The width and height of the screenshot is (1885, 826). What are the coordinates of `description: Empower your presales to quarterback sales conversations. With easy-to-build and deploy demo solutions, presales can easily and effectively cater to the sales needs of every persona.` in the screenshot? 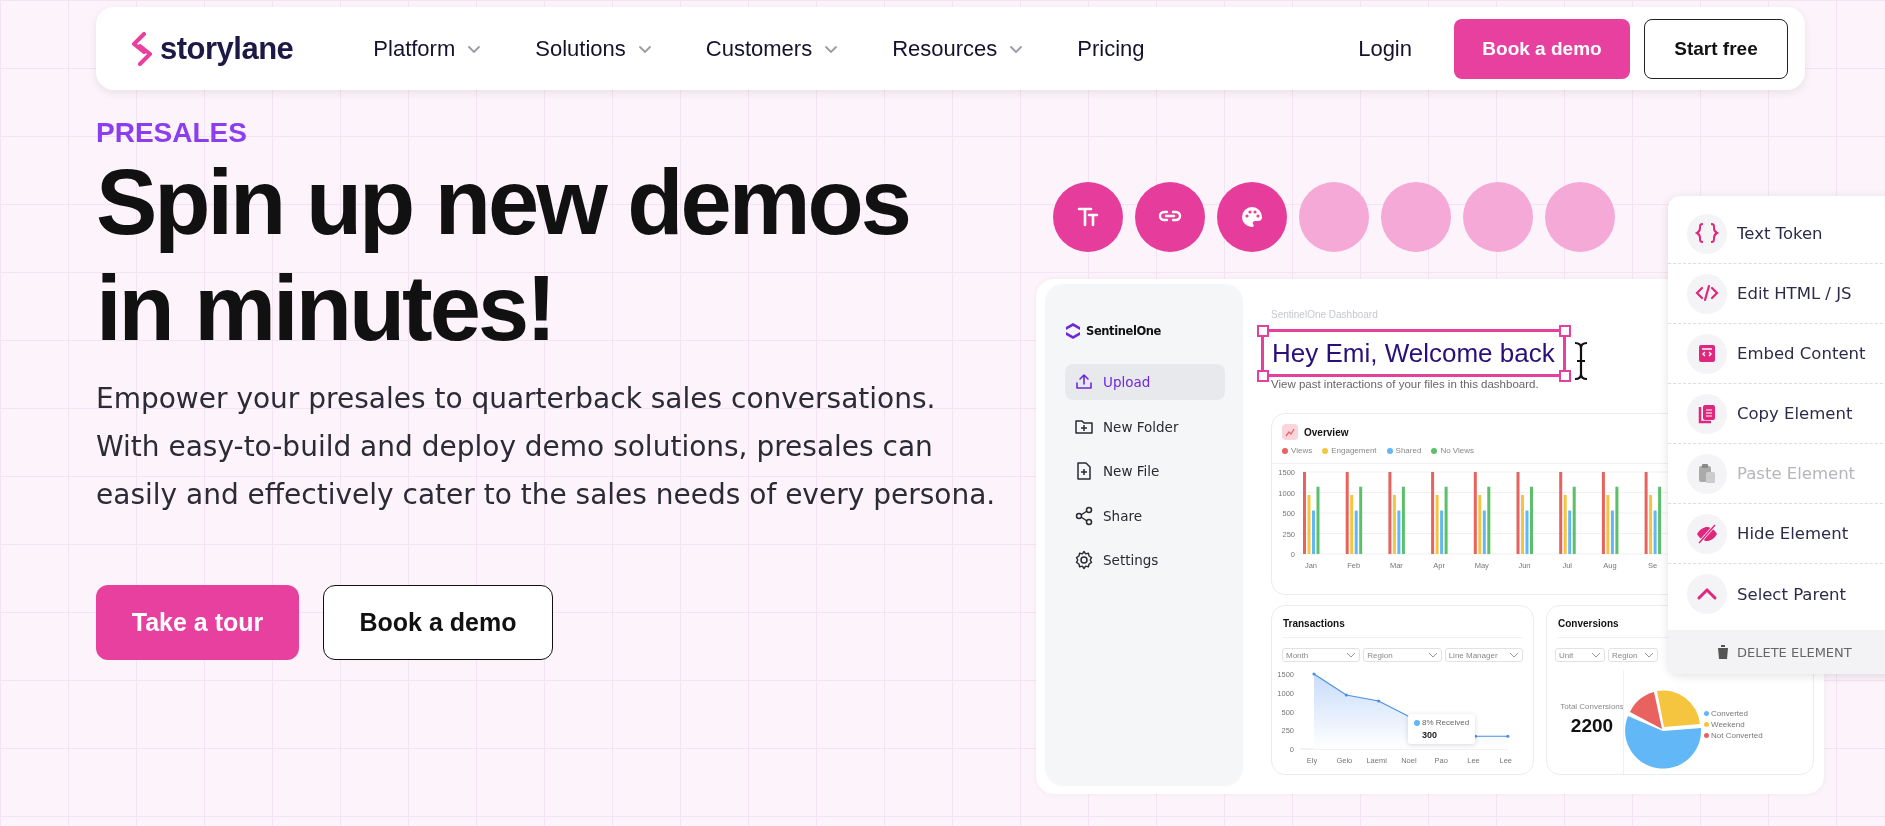 It's located at (546, 447).